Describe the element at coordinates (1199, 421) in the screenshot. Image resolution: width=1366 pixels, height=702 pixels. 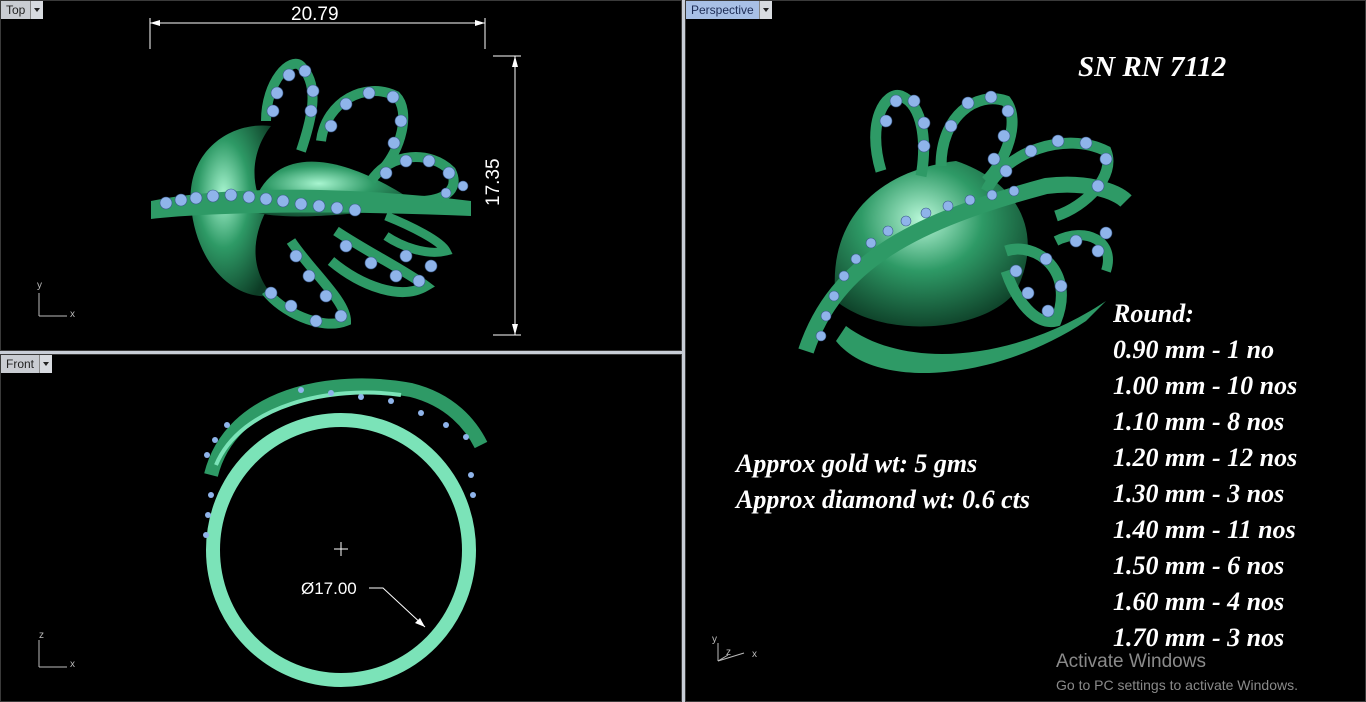
I see `stone-size-item: 1.10 mm - 8 nos` at that location.